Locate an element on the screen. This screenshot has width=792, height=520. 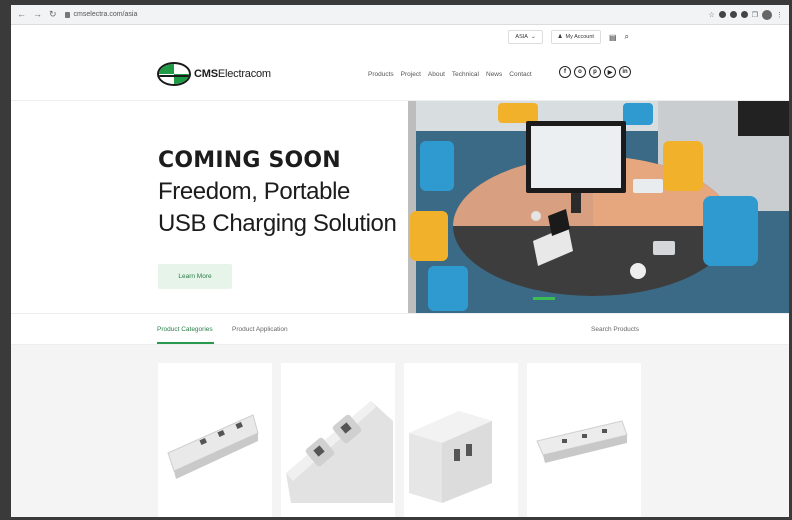
extensions-area: ☆ ❐ ⋮ is located at coordinates (745, 14).